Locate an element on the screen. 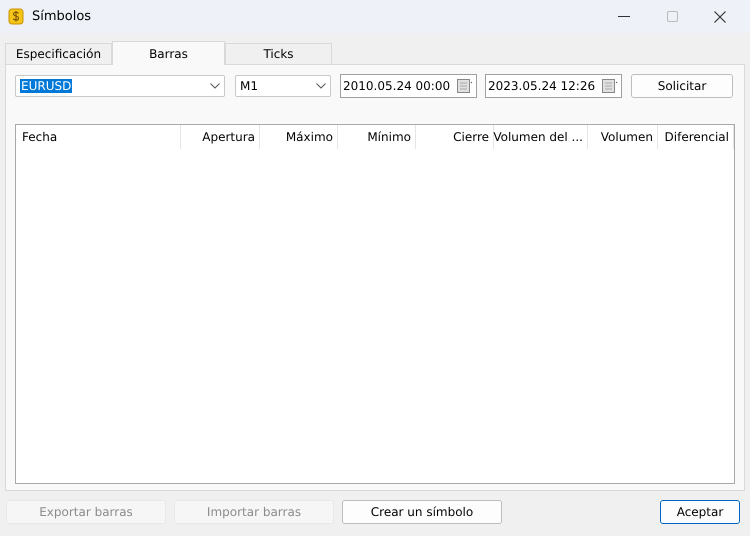  dollar-icon is located at coordinates (16, 16).